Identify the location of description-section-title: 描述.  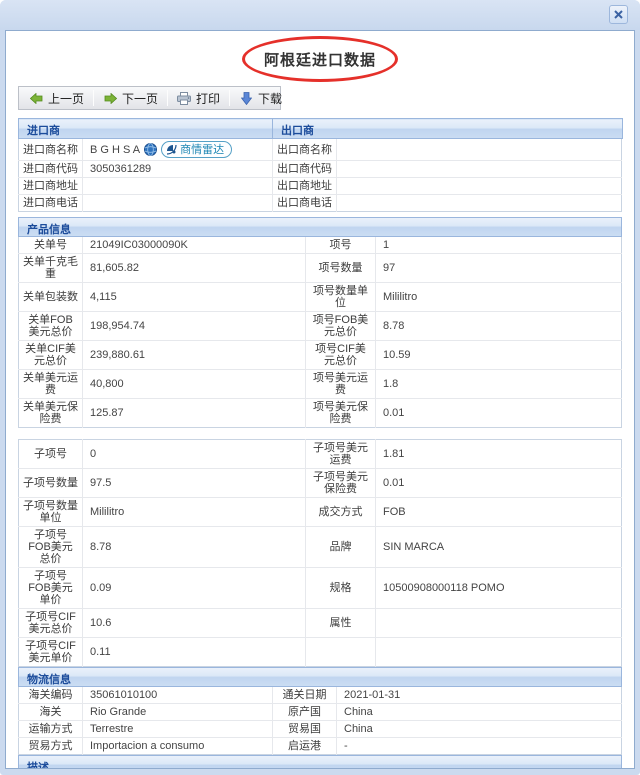
(320, 761).